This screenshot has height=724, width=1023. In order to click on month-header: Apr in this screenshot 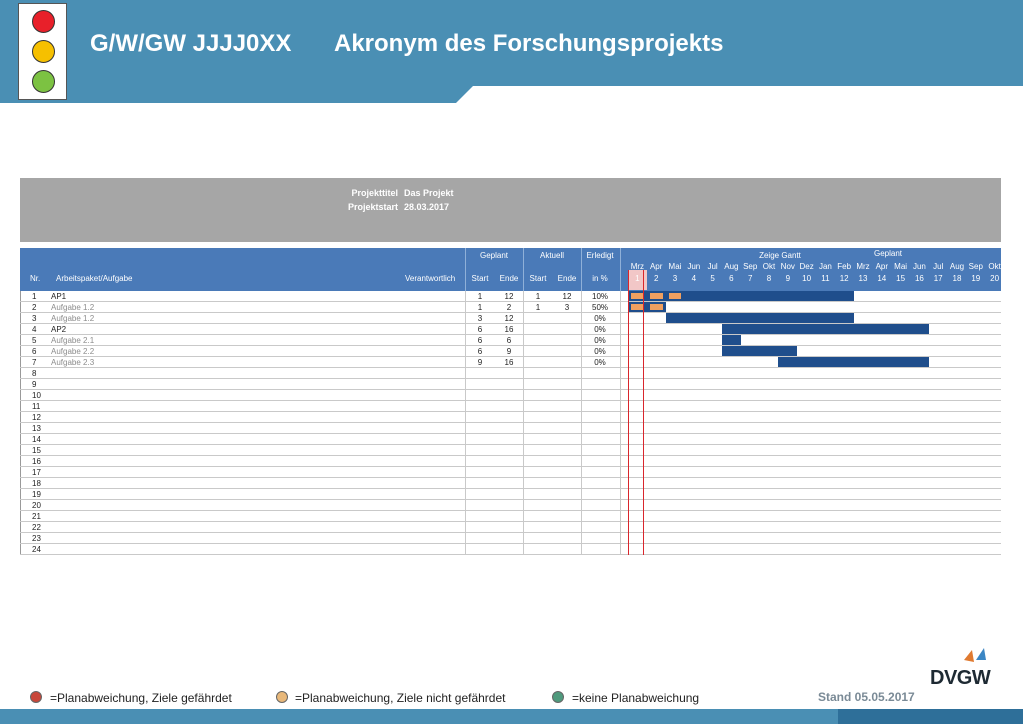, I will do `click(882, 266)`.